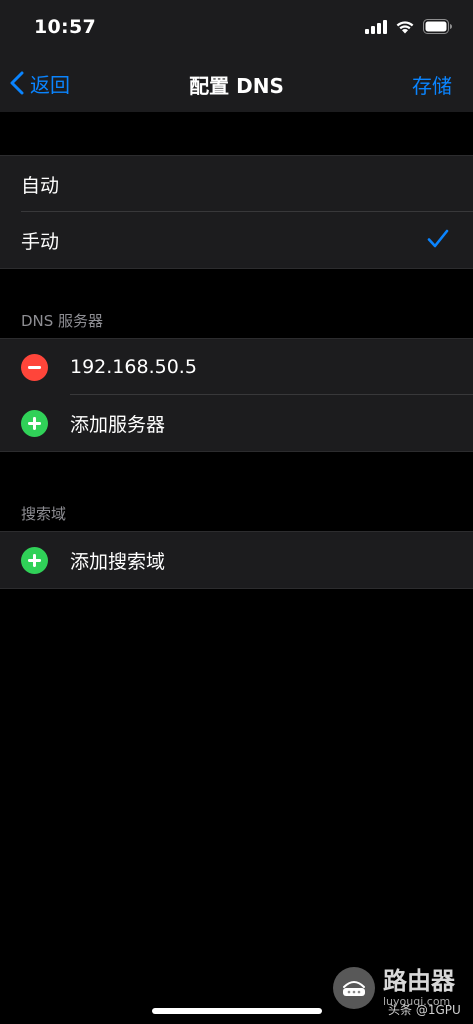 The width and height of the screenshot is (473, 1024). What do you see at coordinates (438, 28) in the screenshot?
I see `battery-icon` at bounding box center [438, 28].